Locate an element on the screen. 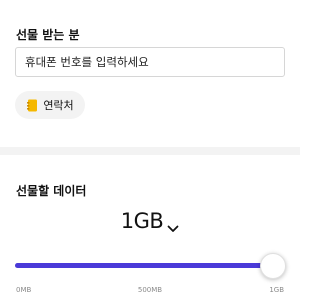 The width and height of the screenshot is (320, 300). section-divider is located at coordinates (150, 151).